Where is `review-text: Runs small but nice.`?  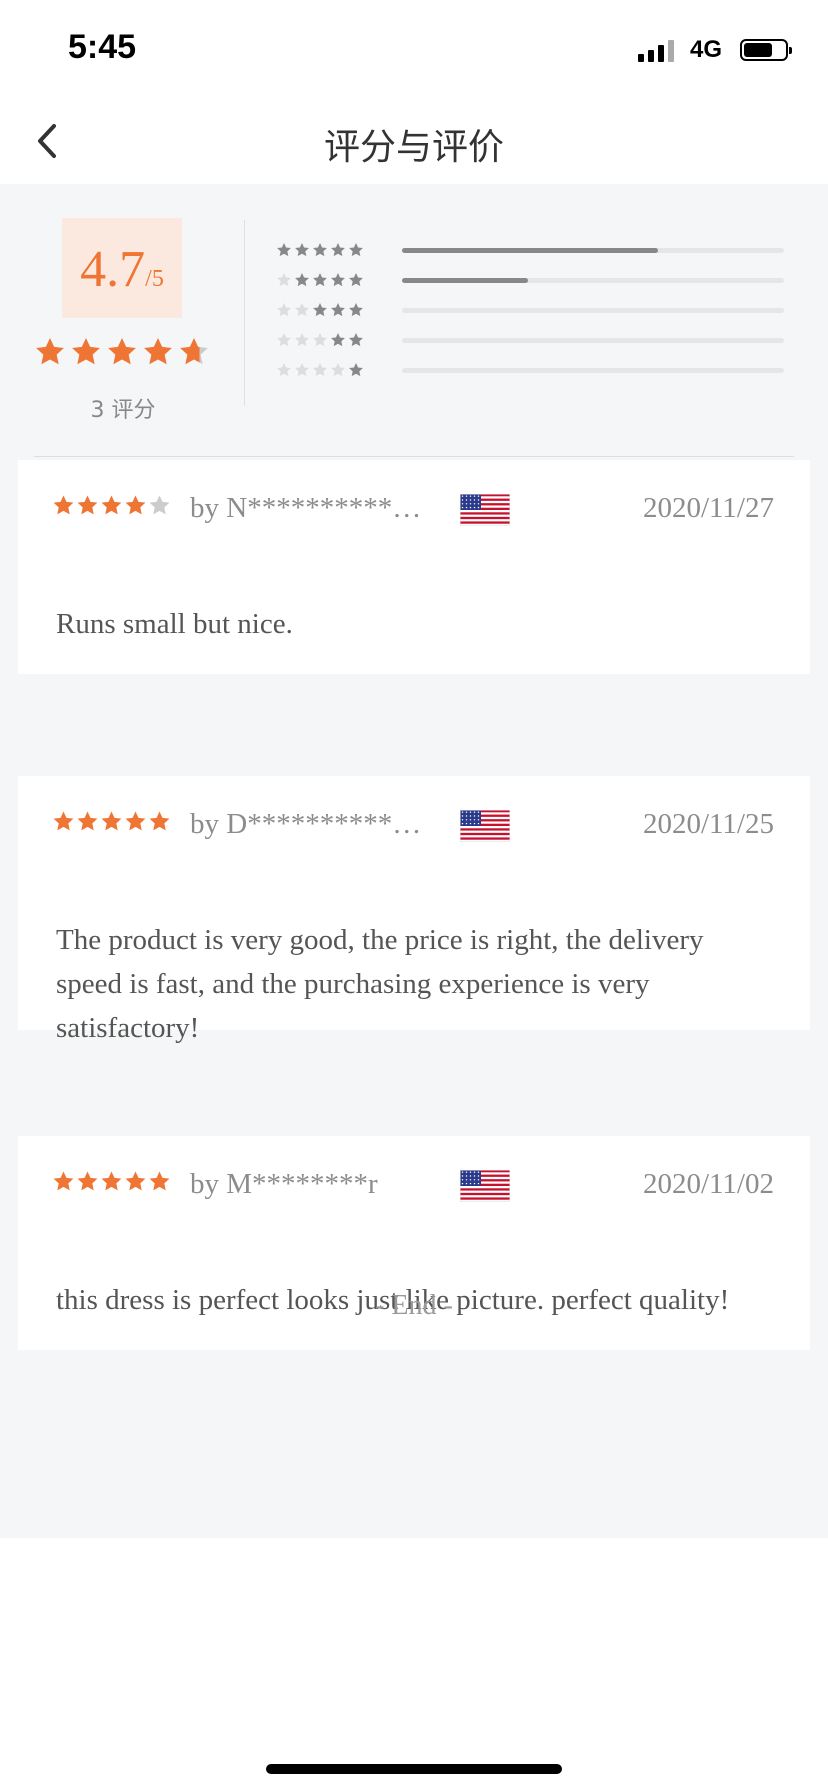 review-text: Runs small but nice. is located at coordinates (174, 624).